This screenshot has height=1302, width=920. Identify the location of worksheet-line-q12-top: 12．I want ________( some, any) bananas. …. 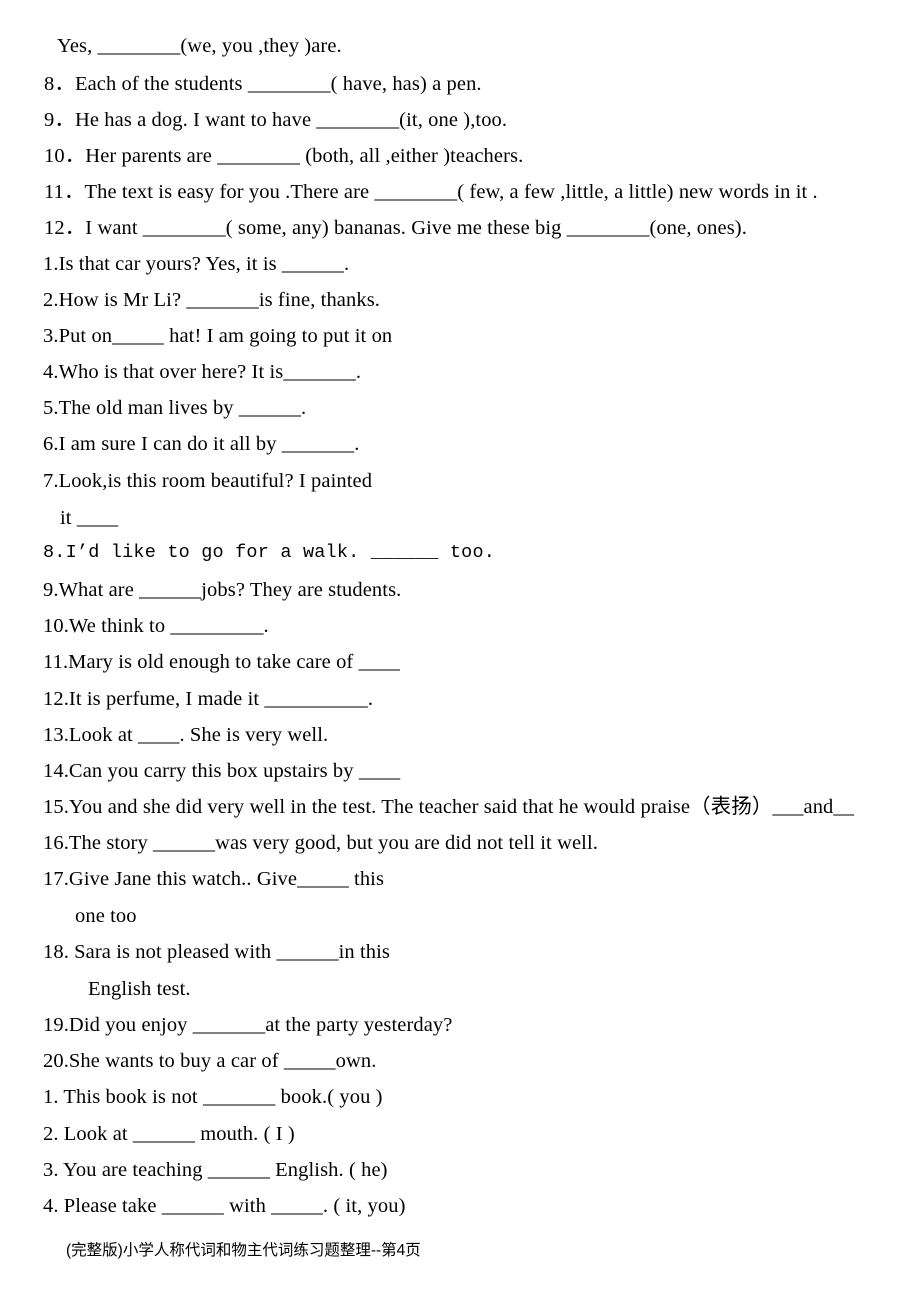
(395, 228).